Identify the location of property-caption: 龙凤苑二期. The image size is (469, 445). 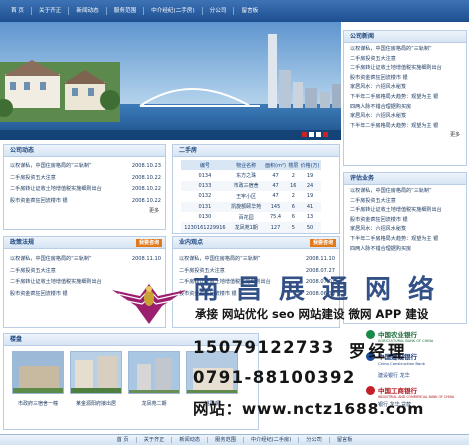
(154, 404).